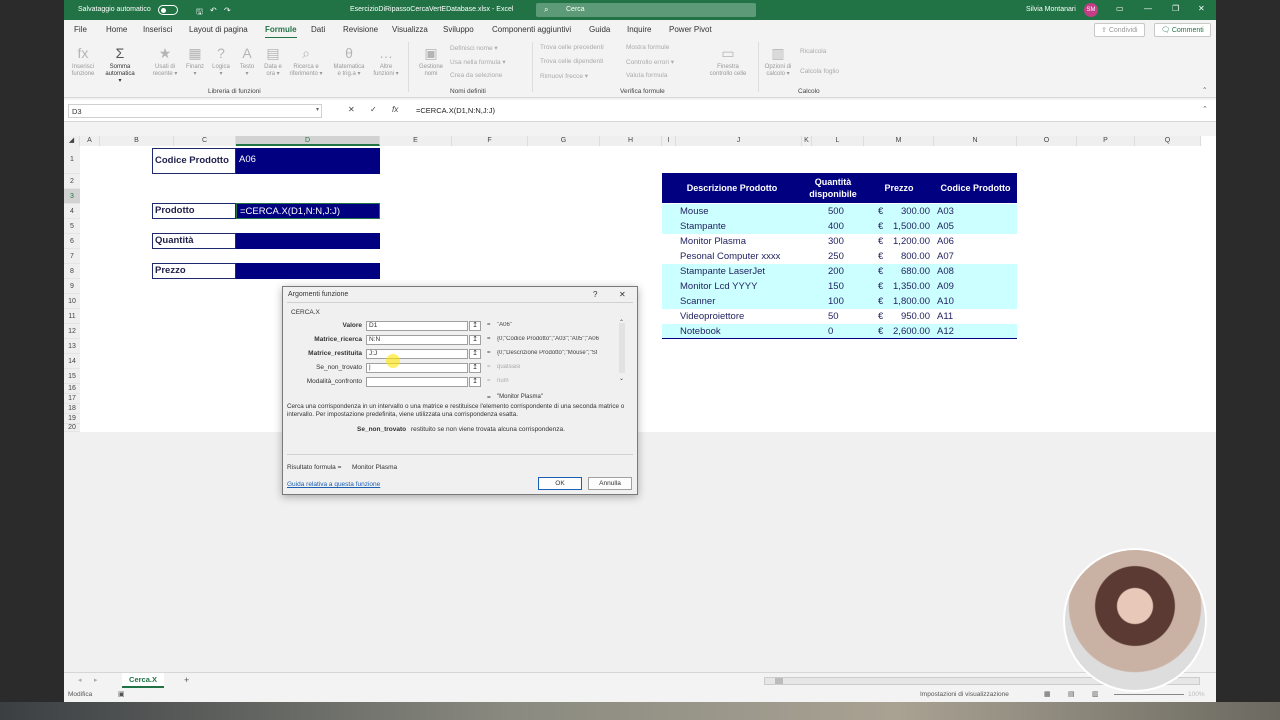 The image size is (1280, 720). Describe the element at coordinates (1148, 8) in the screenshot. I see `minimize-icon: —` at that location.